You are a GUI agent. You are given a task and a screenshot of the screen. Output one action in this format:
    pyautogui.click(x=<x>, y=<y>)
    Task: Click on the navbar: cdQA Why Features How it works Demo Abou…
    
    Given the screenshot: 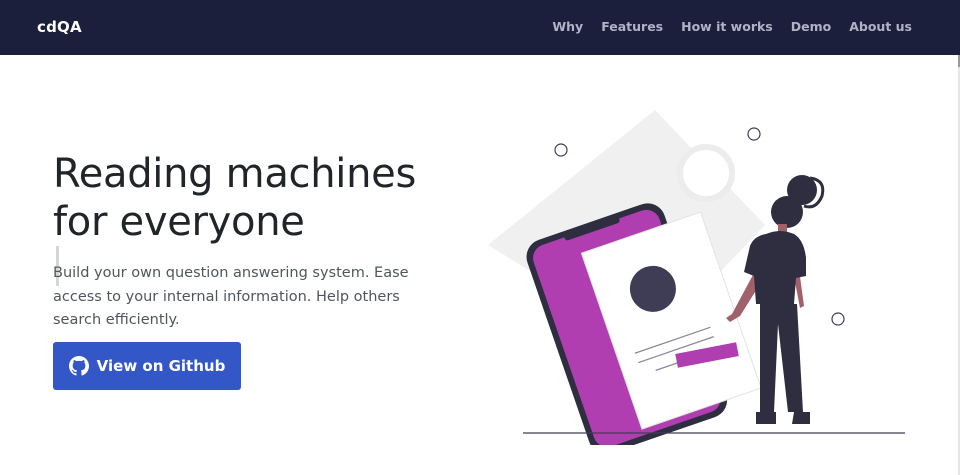 What is the action you would take?
    pyautogui.click(x=480, y=27)
    